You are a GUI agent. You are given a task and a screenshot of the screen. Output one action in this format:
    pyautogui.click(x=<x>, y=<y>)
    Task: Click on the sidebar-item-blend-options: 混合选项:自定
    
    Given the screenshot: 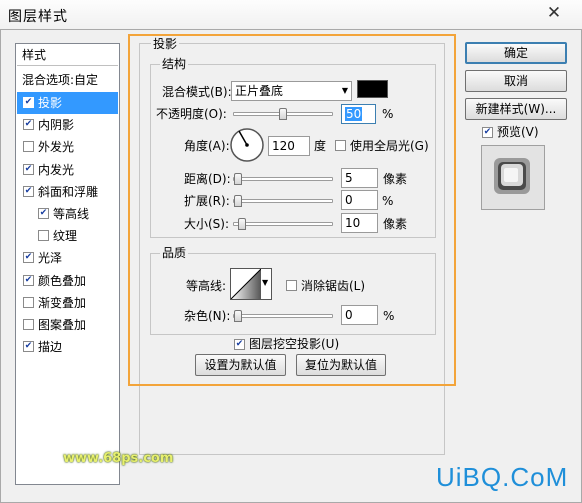 What is the action you would take?
    pyautogui.click(x=67, y=80)
    